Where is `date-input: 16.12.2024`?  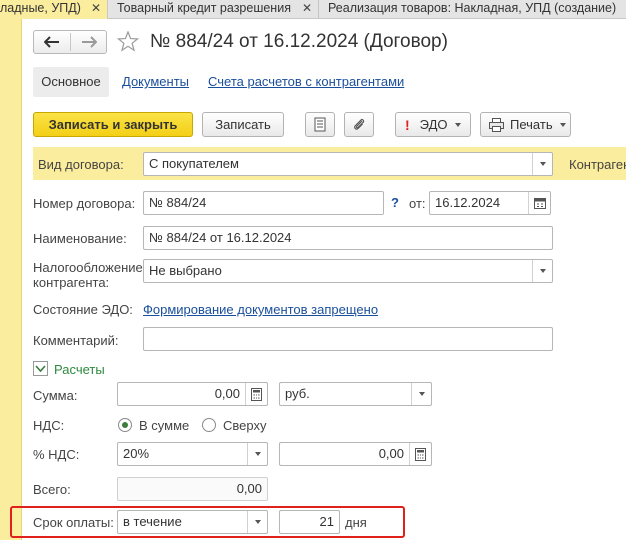
date-input: 16.12.2024 is located at coordinates (490, 203).